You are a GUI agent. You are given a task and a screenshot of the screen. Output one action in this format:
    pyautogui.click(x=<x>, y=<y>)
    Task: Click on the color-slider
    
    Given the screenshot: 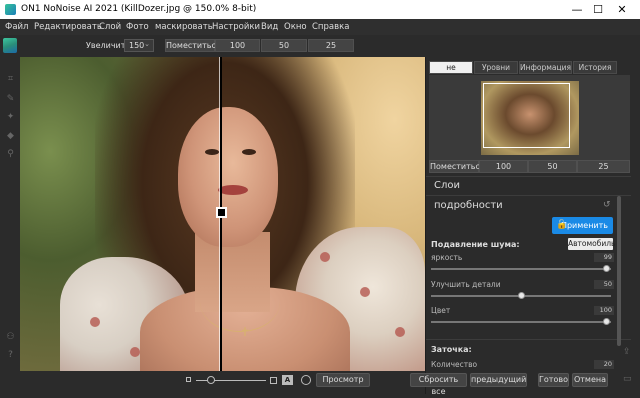 What is the action you would take?
    pyautogui.click(x=521, y=322)
    